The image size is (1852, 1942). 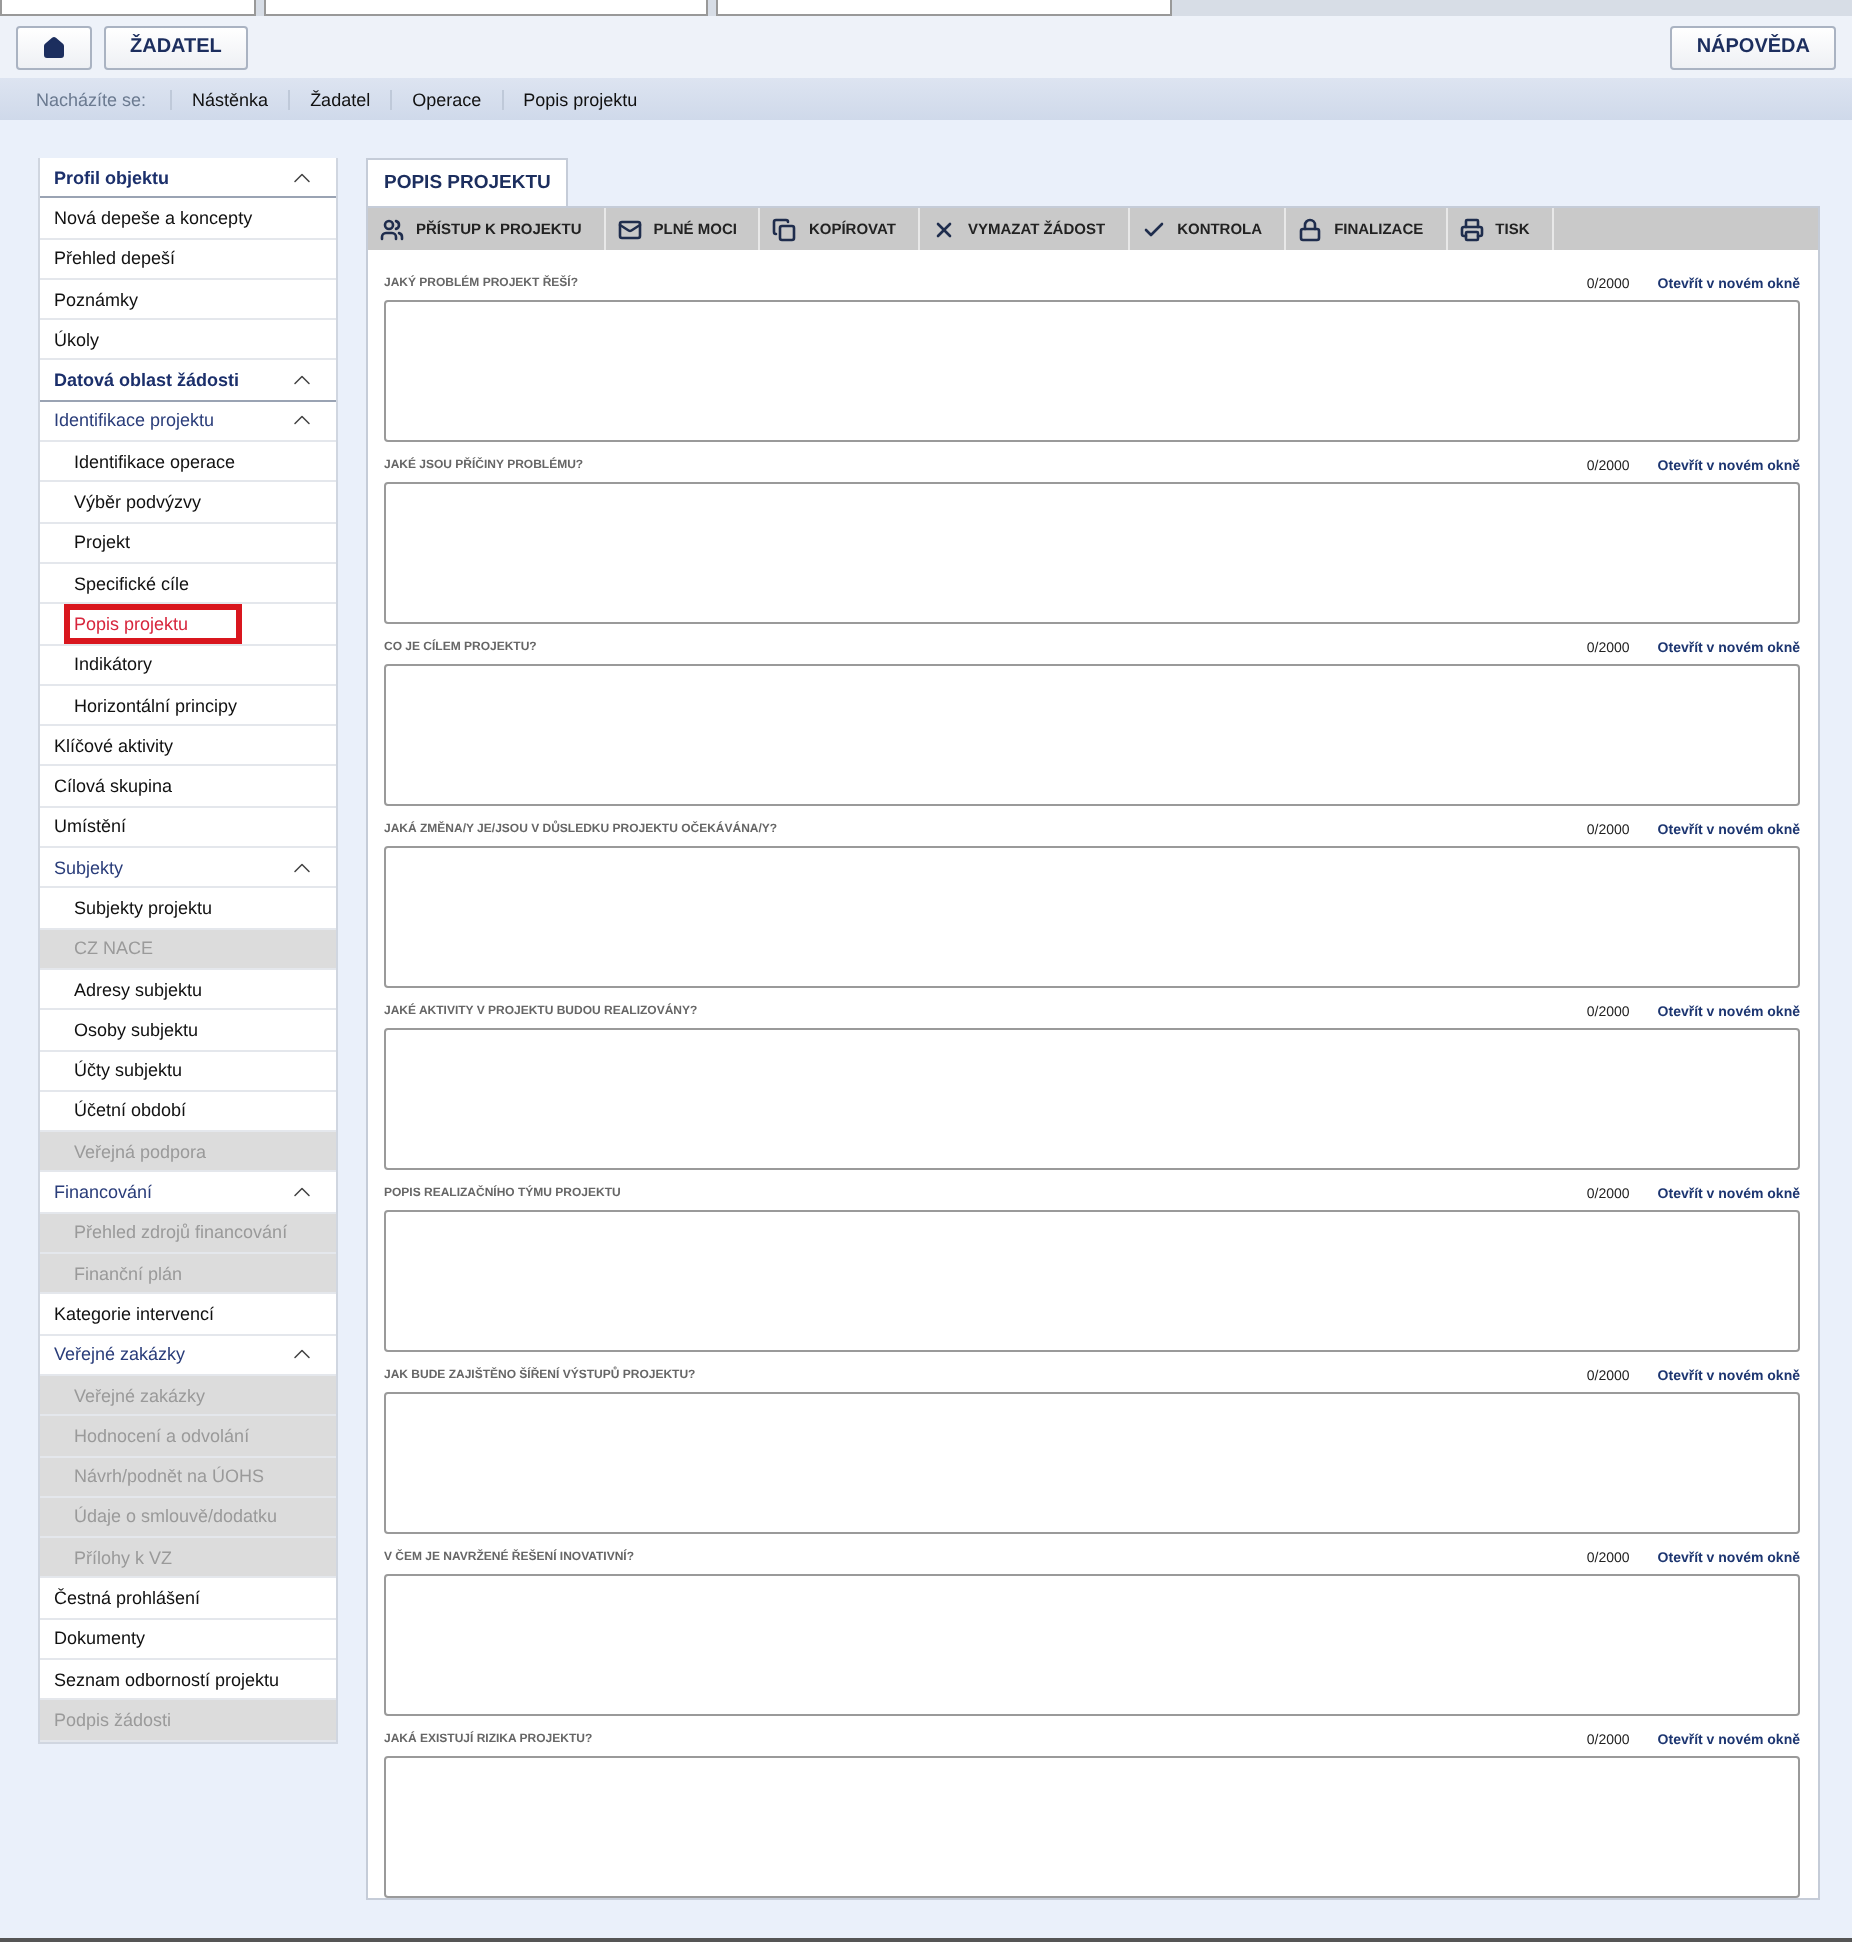 I want to click on home-icon, so click(x=54, y=47).